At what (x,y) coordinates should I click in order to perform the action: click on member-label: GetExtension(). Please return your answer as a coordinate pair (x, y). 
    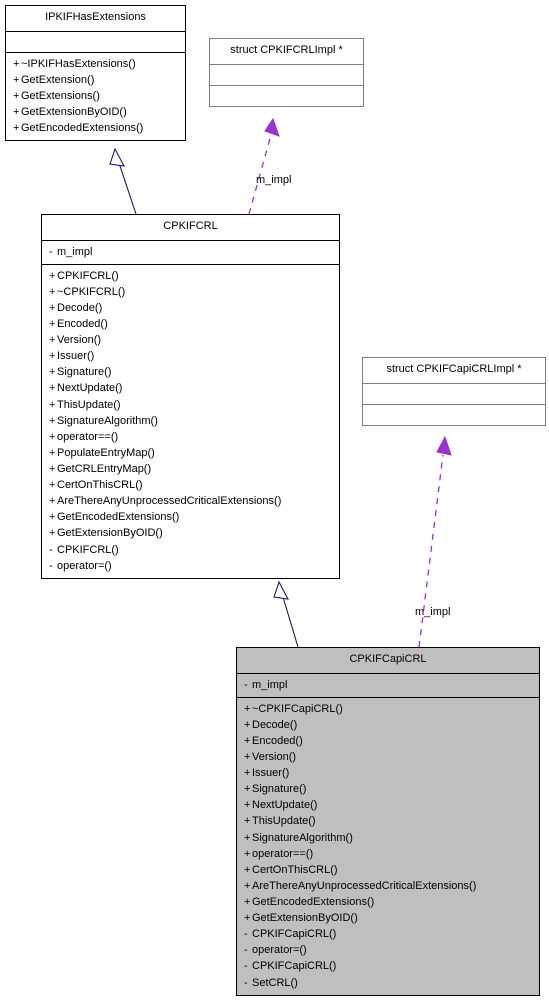
    Looking at the image, I should click on (58, 79).